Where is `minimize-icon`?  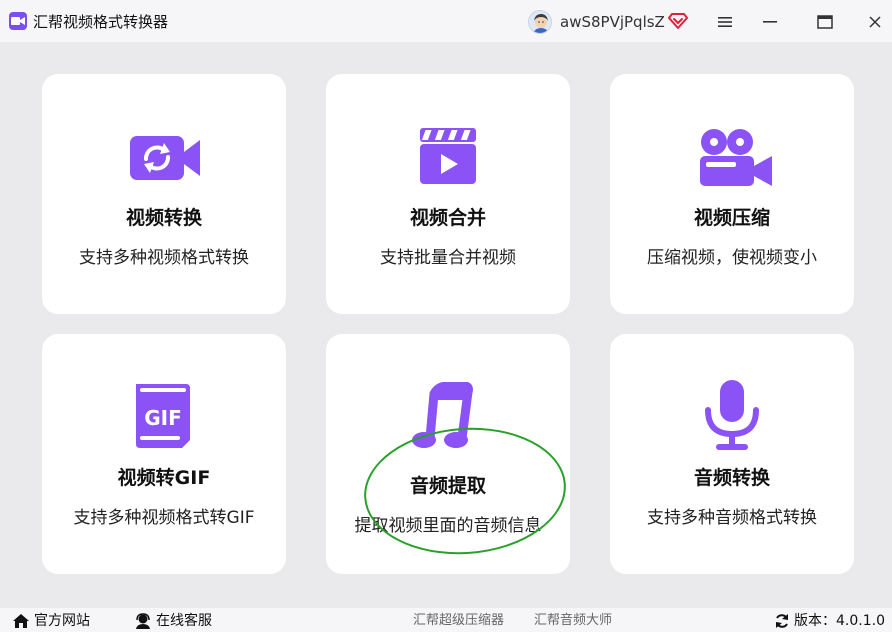 minimize-icon is located at coordinates (770, 22).